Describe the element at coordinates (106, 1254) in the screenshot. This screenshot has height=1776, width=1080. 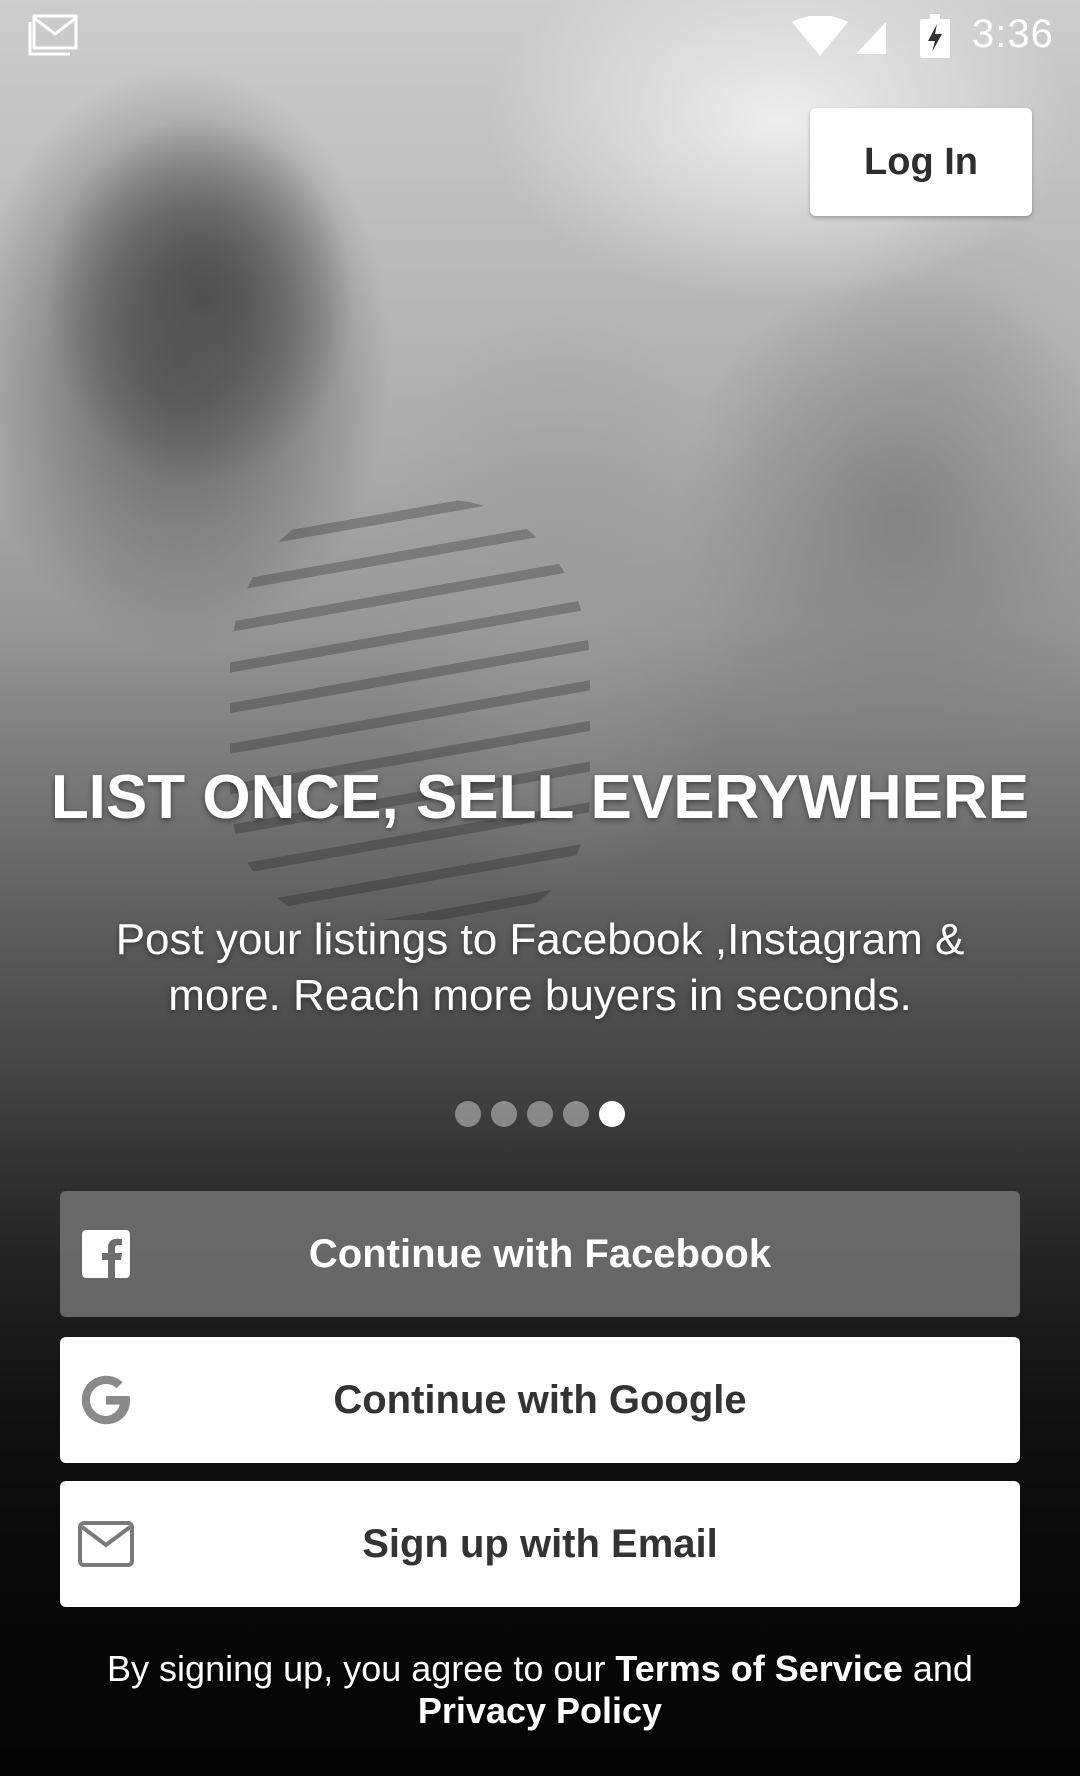
I see `facebook-icon` at that location.